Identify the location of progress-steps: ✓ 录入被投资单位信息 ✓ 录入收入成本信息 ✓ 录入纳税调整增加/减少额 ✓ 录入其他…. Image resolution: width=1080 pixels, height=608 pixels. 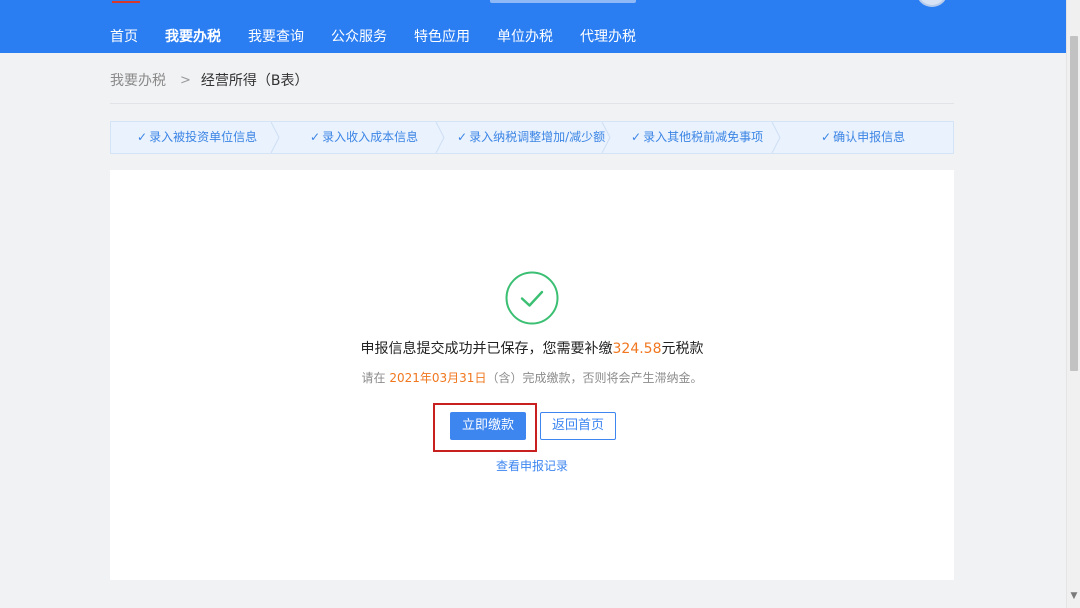
(532, 137).